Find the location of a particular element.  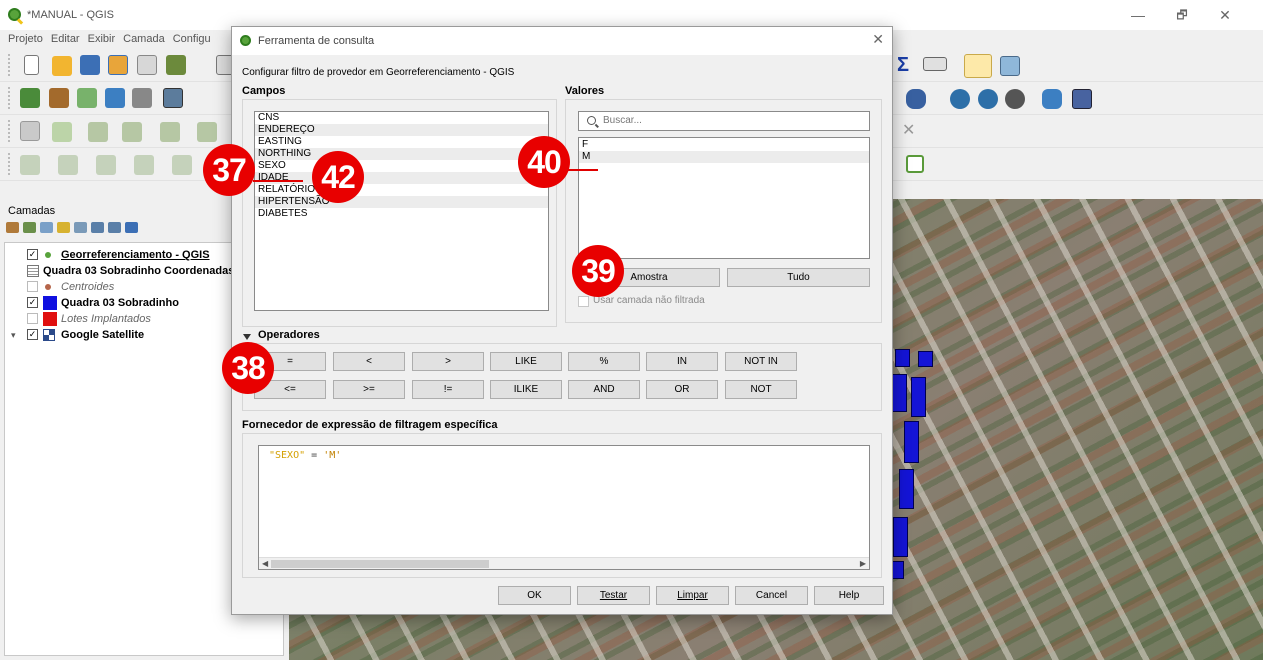

manage-themes-icon is located at coordinates (46, 227).